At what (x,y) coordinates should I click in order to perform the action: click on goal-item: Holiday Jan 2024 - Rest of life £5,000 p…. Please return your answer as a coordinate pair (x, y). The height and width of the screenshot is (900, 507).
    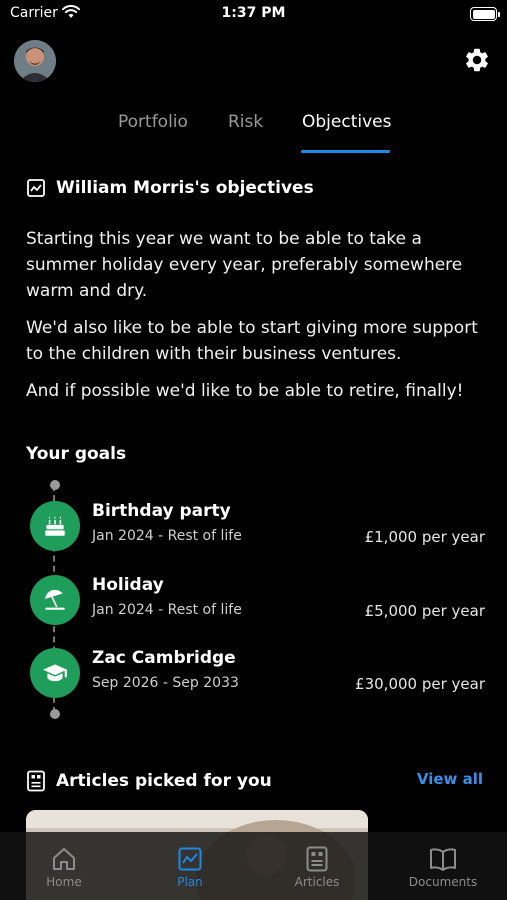
    Looking at the image, I should click on (257, 600).